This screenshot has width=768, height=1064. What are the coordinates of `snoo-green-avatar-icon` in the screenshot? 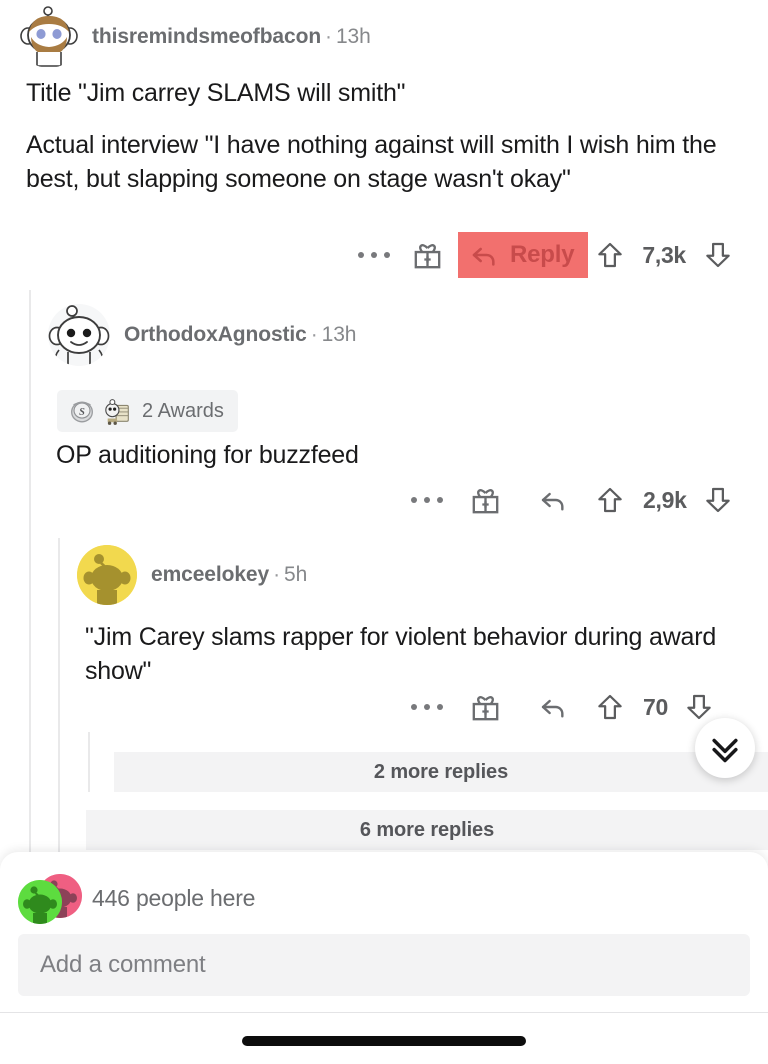 It's located at (40, 902).